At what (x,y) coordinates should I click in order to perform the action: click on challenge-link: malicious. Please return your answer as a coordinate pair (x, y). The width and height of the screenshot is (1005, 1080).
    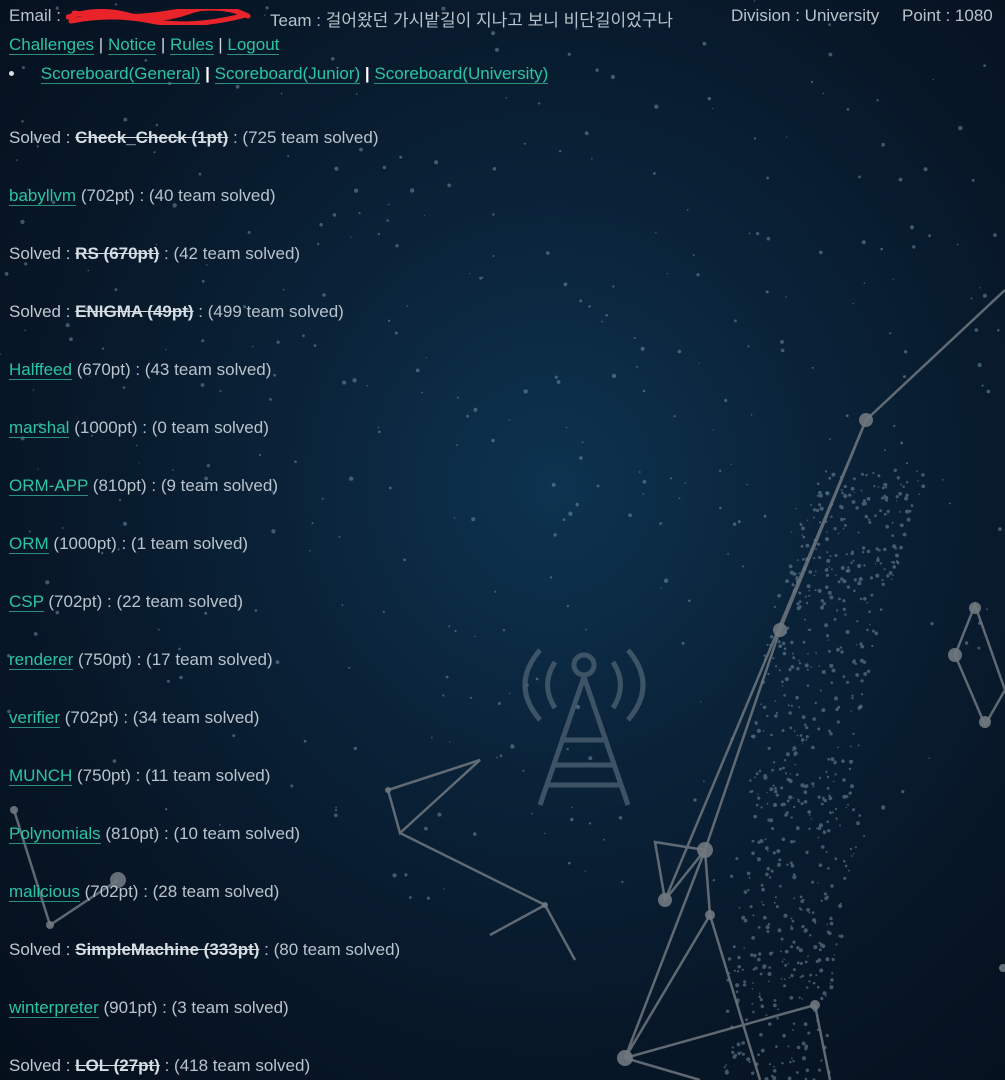
    Looking at the image, I should click on (44, 892).